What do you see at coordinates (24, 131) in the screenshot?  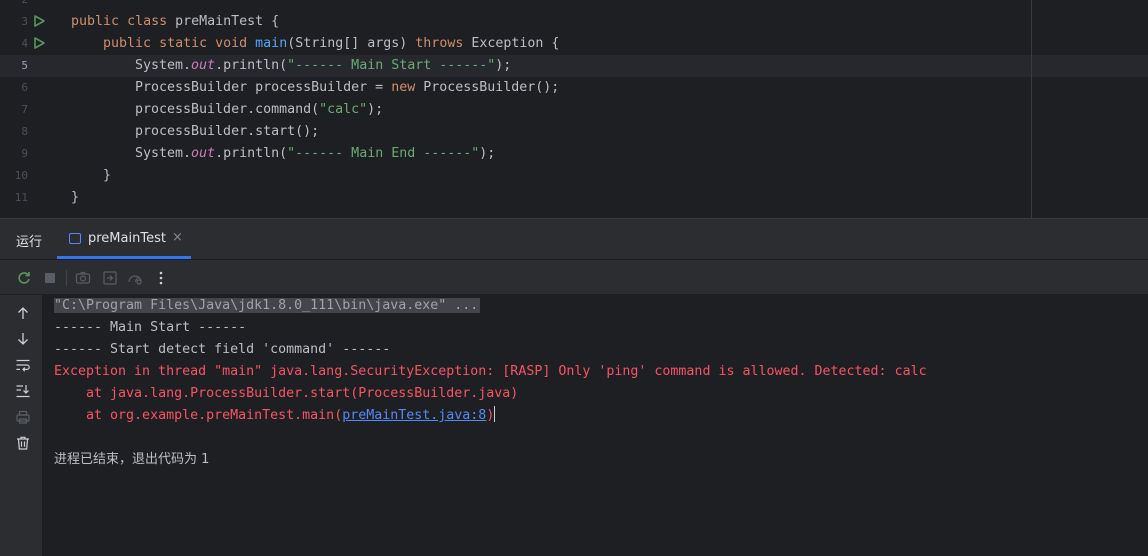 I see `line-number: 8` at bounding box center [24, 131].